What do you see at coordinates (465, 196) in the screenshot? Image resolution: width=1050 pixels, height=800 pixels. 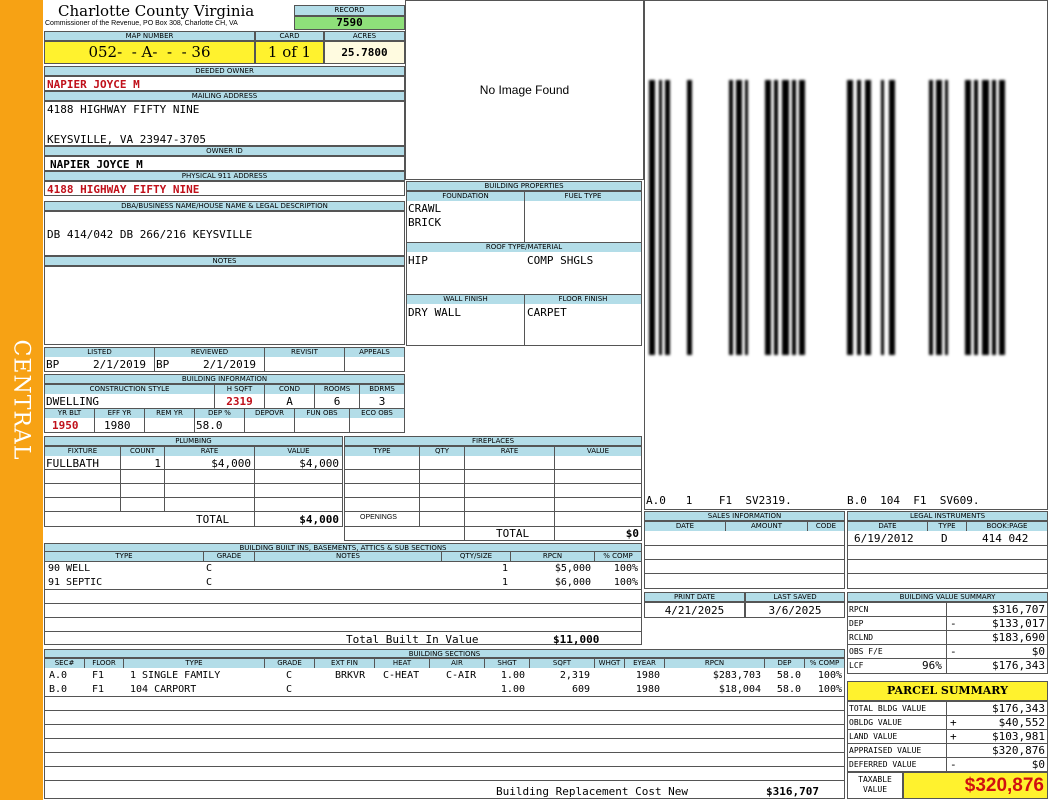 I see `foundation-label: FOUNDATION` at bounding box center [465, 196].